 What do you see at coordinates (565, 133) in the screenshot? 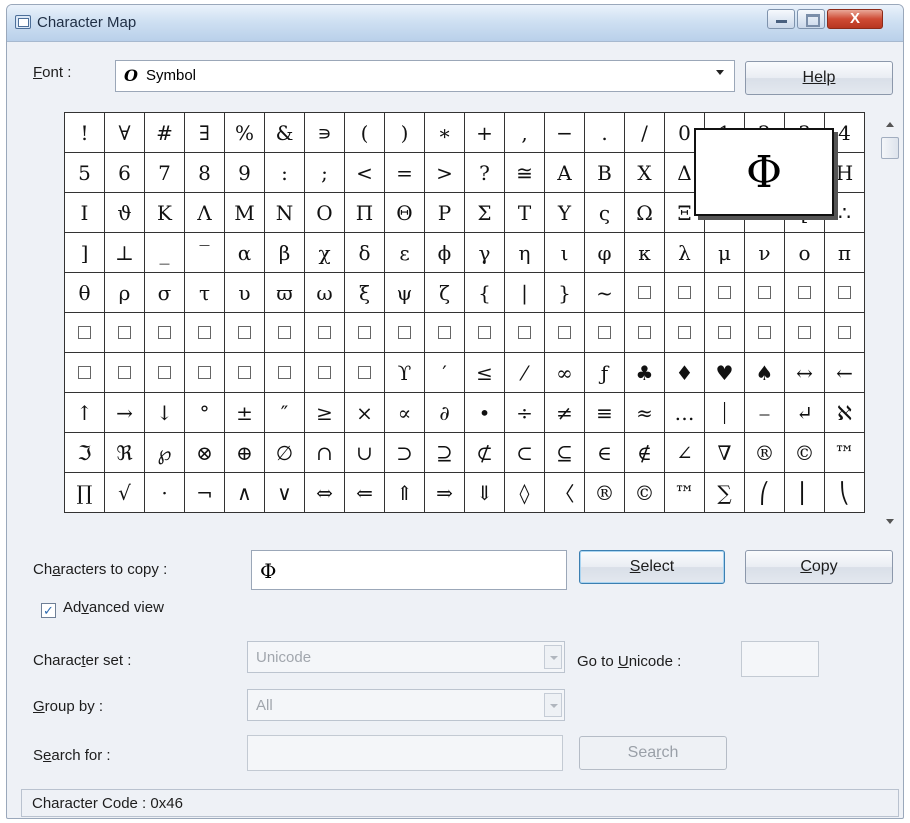
I see `char-cell: −` at bounding box center [565, 133].